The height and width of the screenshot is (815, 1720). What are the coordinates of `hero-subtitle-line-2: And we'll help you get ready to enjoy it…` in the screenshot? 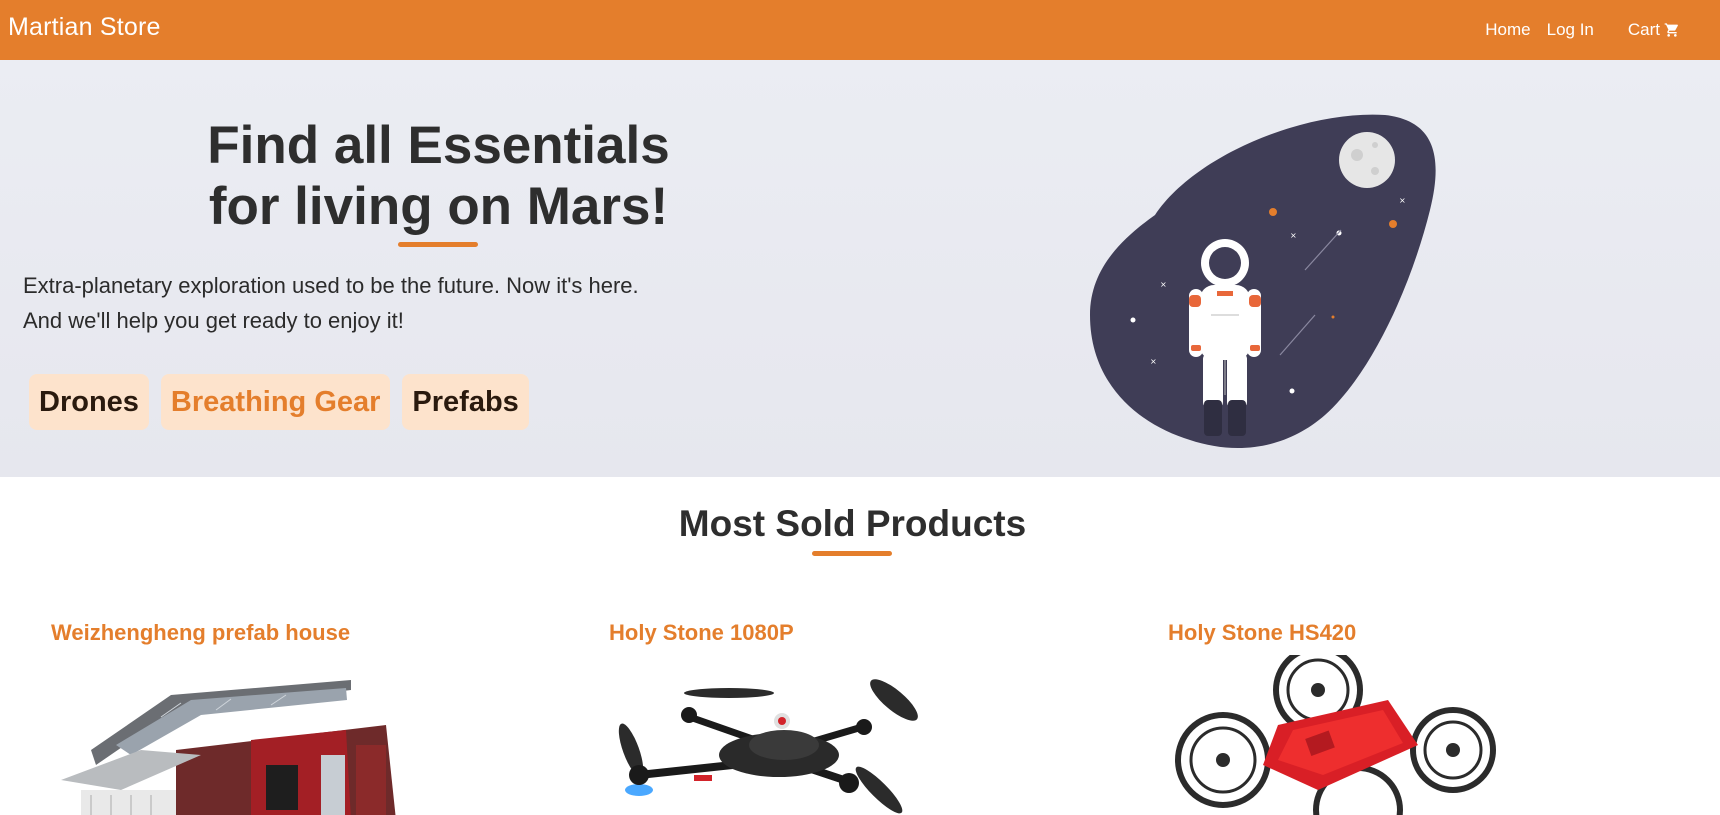 It's located at (213, 320).